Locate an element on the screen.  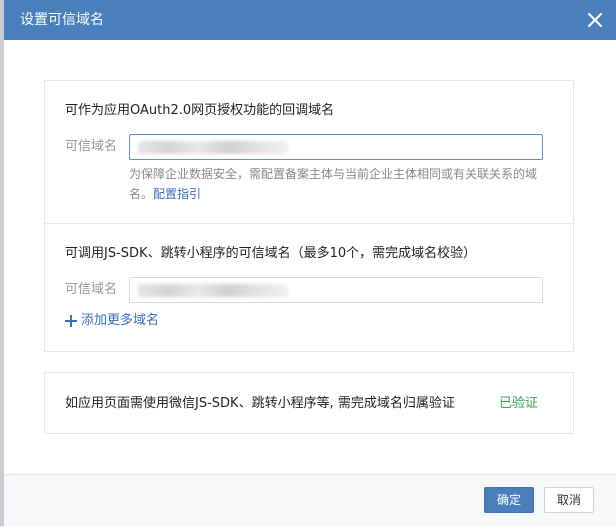
oauth-hint: 为保障企业数据安全，需配置备案主体与当前企业主体相同或有关联关系的域名。配置指引 is located at coordinates (339, 184).